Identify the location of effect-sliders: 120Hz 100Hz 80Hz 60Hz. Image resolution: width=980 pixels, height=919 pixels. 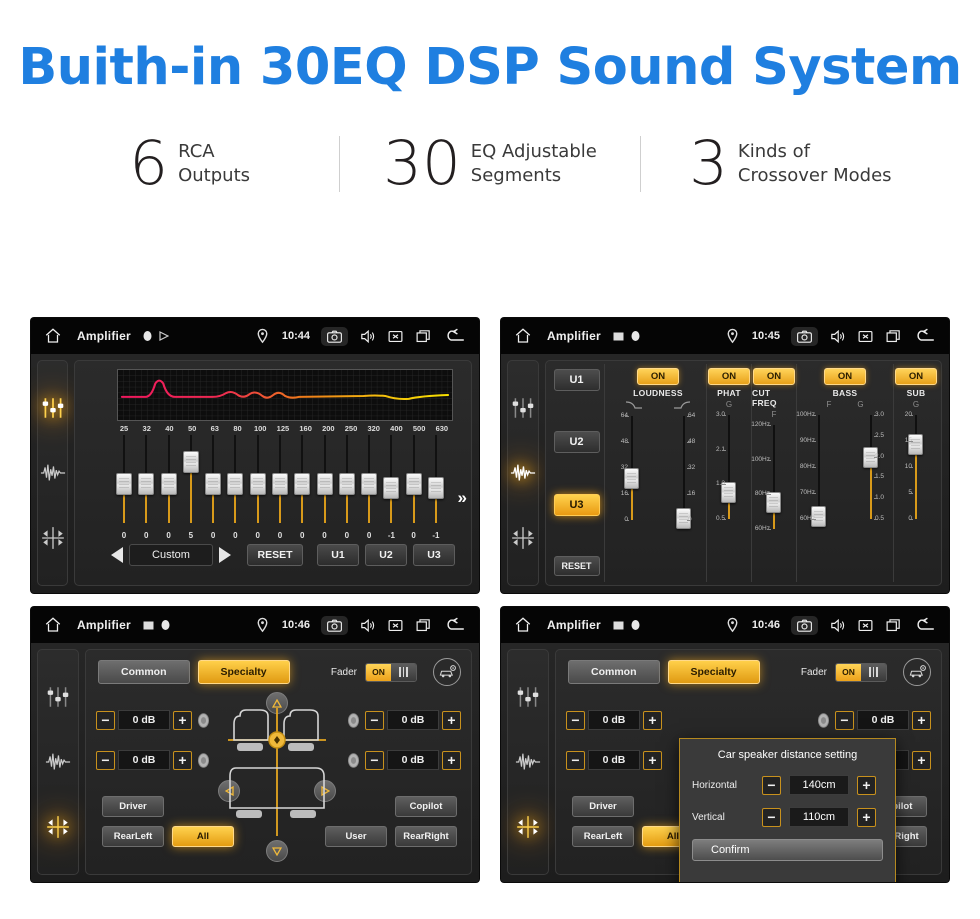
(773, 501).